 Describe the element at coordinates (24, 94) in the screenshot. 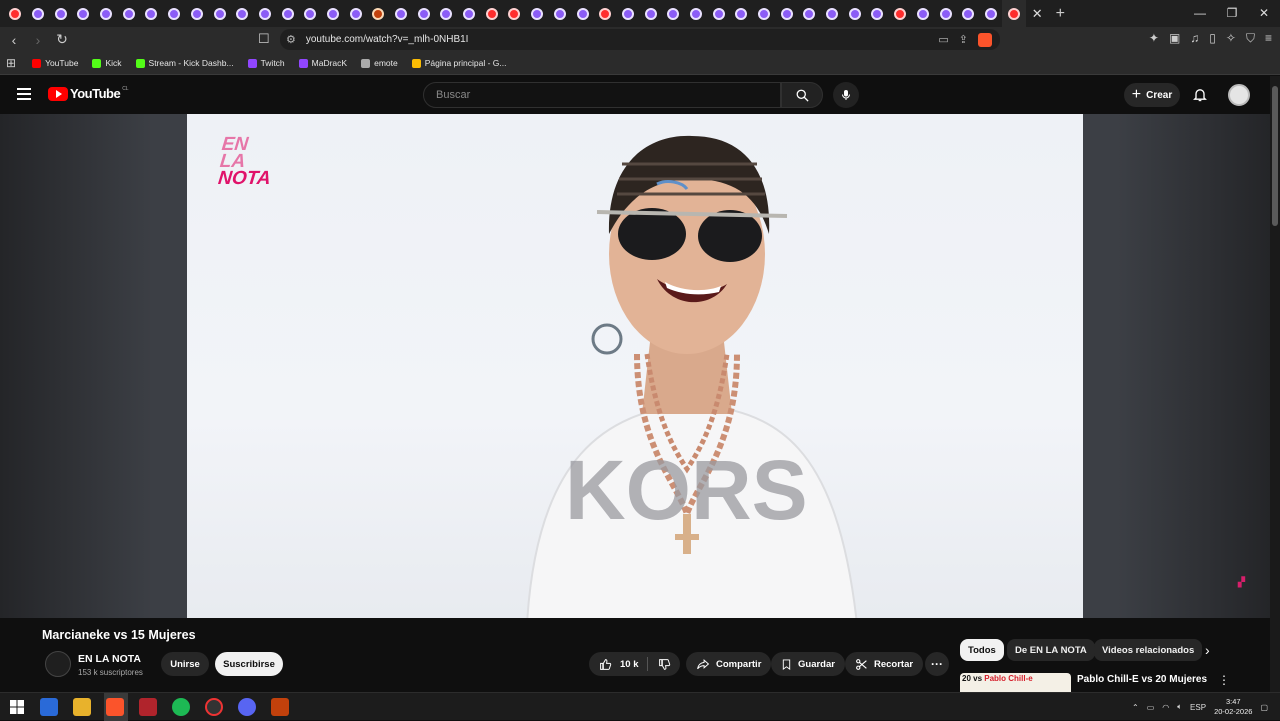

I see `guide-menu-icon` at that location.